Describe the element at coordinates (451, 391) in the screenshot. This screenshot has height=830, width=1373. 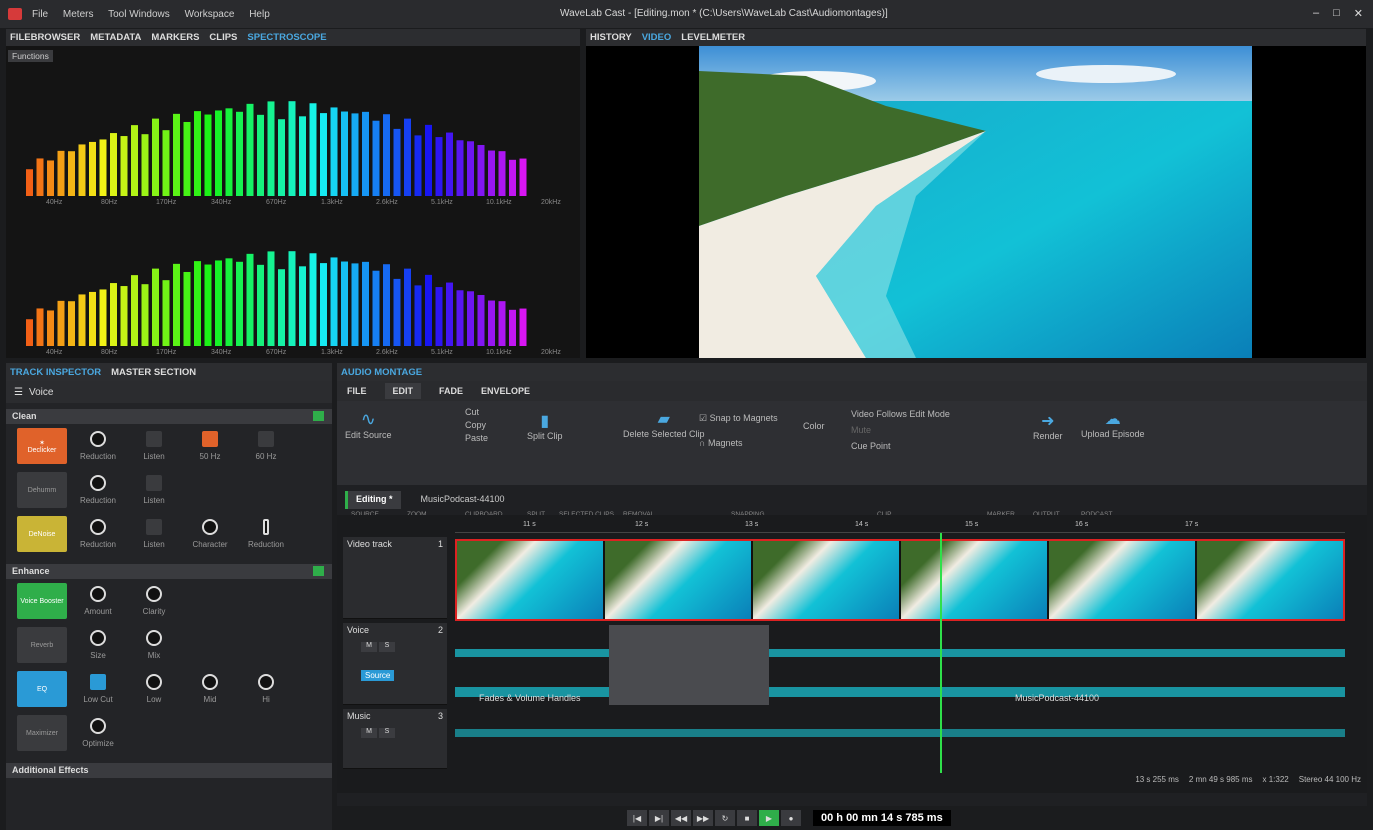
I see `ribbon-tab-fade: FADE` at that location.